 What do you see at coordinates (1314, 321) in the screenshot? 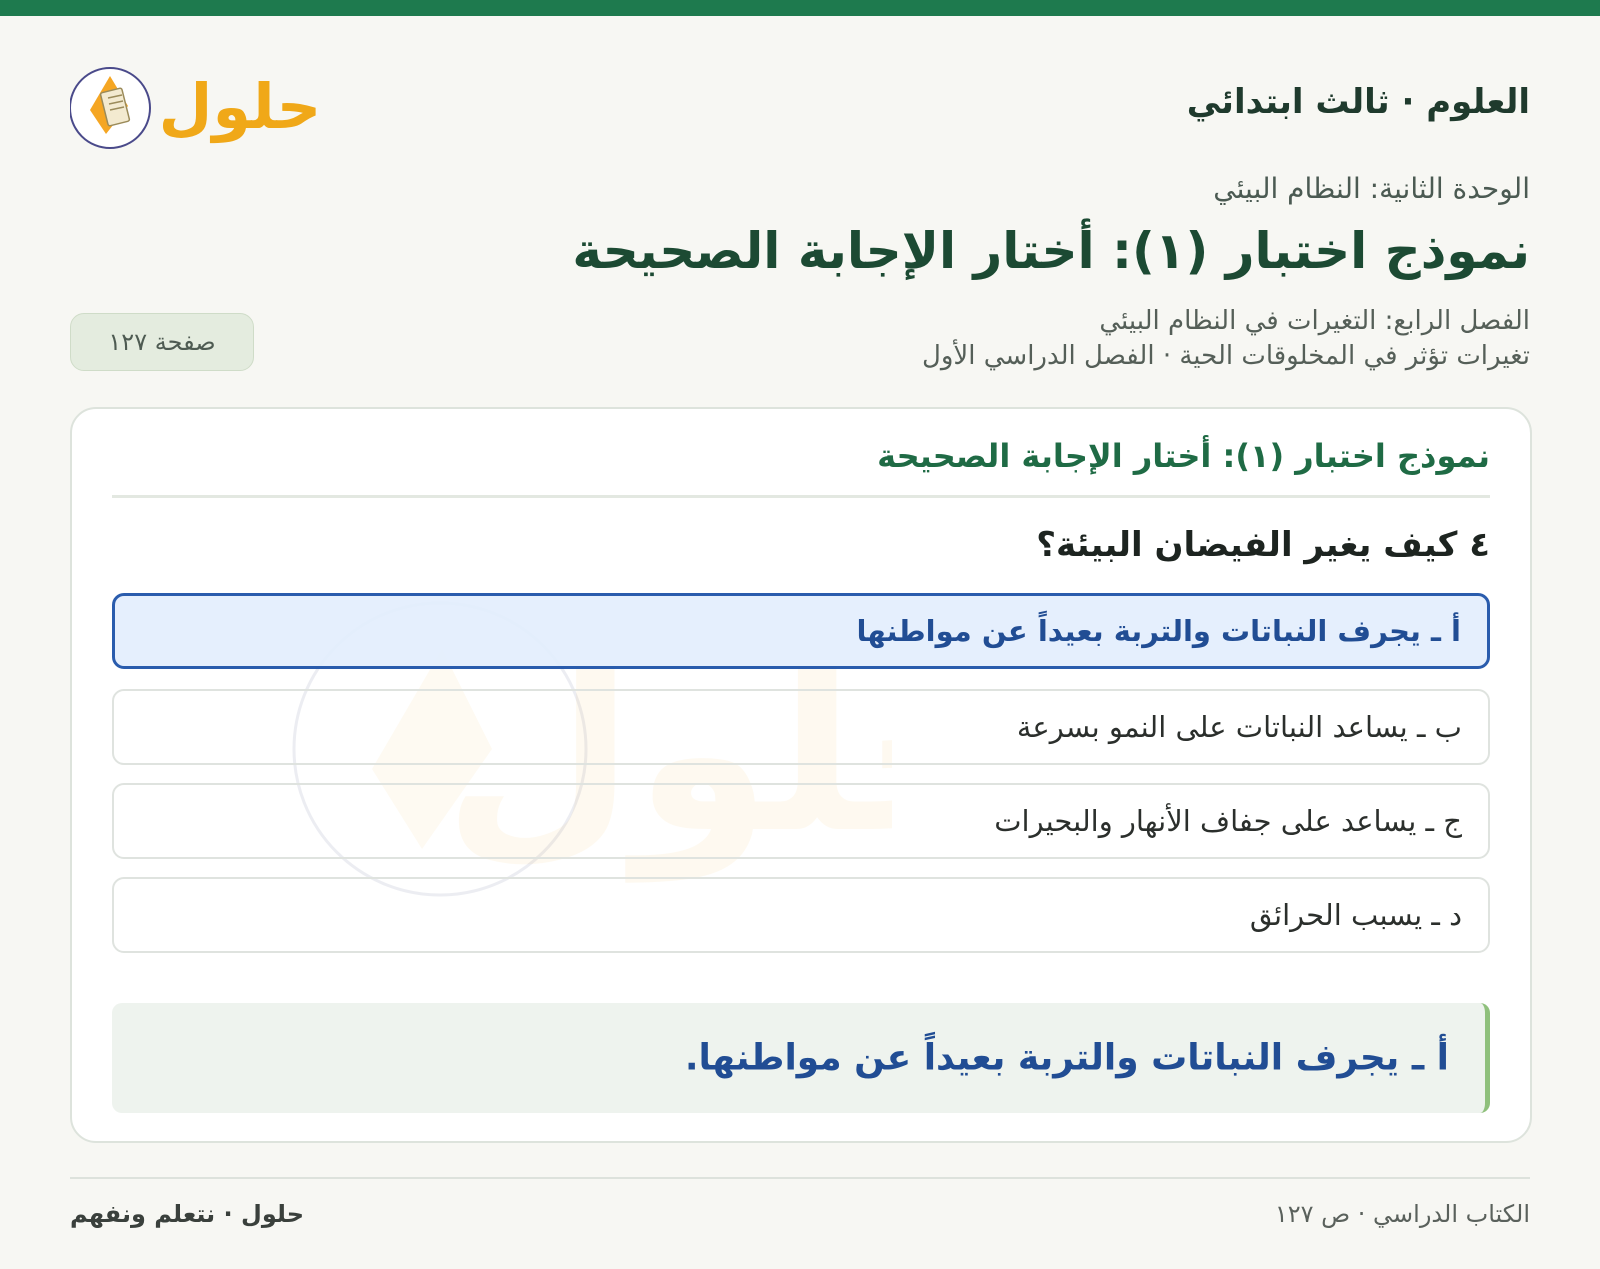
I see `chapter-label: الفصل الرابع: التغيرات في النظام البيئي` at bounding box center [1314, 321].